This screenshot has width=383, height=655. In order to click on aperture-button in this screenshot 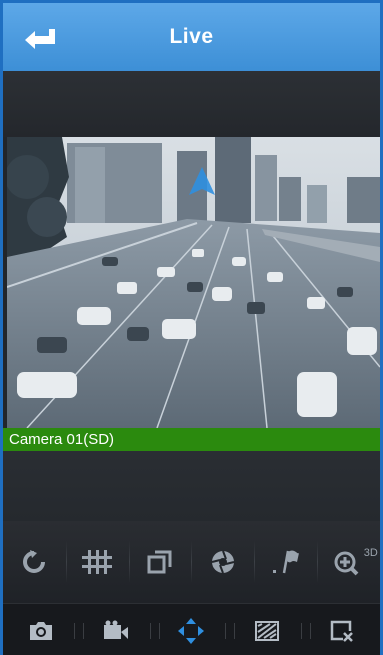, I will do `click(222, 562)`.